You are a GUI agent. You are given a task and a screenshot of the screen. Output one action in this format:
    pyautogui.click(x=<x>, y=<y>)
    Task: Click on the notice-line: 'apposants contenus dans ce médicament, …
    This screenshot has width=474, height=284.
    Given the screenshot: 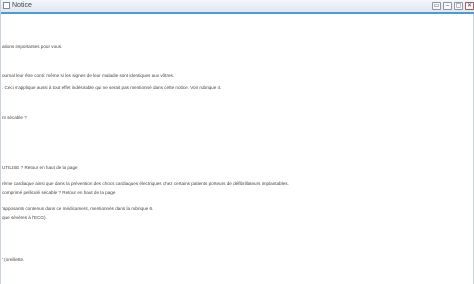 What is the action you would take?
    pyautogui.click(x=78, y=208)
    